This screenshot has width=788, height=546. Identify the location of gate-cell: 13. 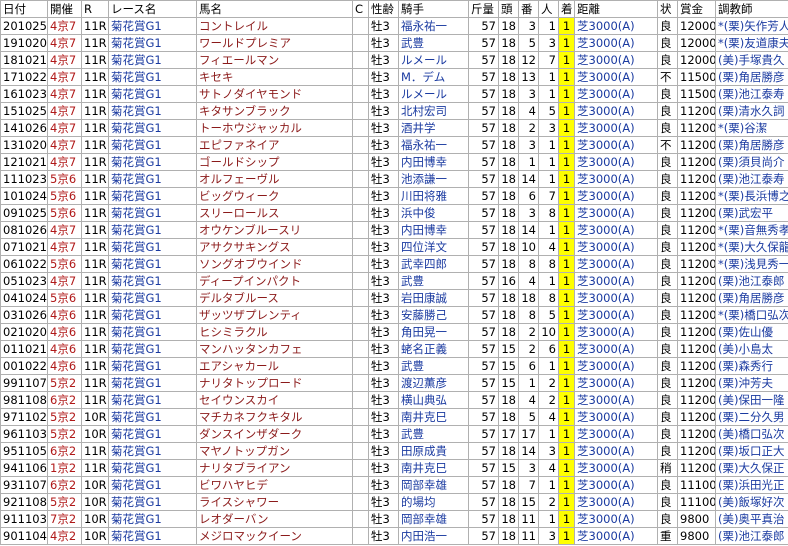
(528, 77).